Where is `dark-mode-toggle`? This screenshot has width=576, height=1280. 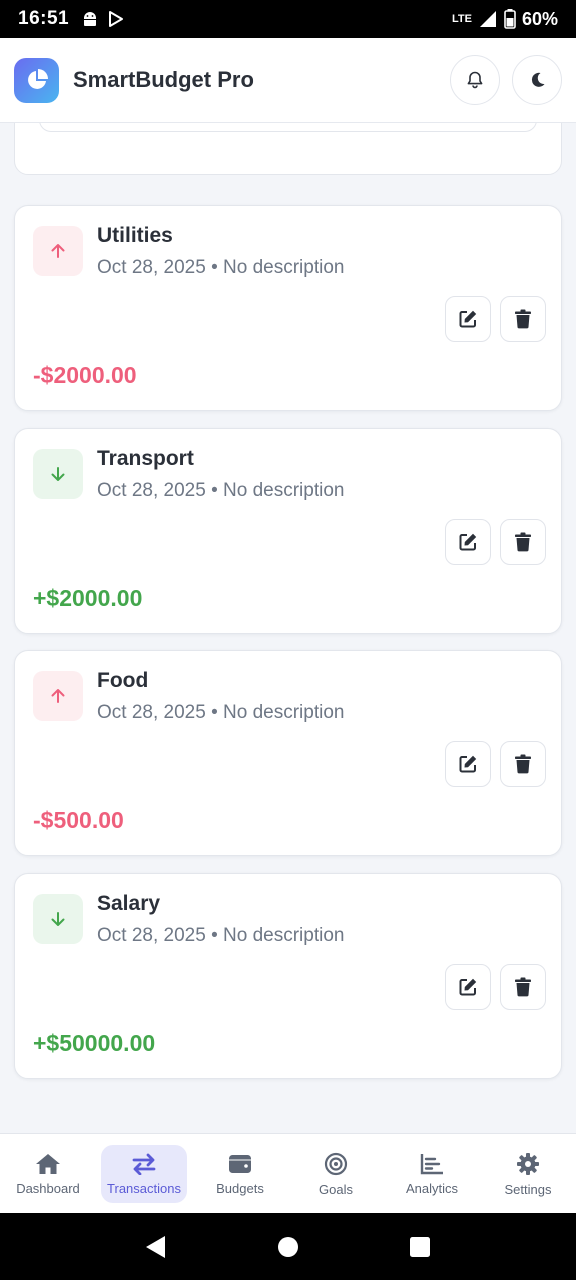
dark-mode-toggle is located at coordinates (537, 80).